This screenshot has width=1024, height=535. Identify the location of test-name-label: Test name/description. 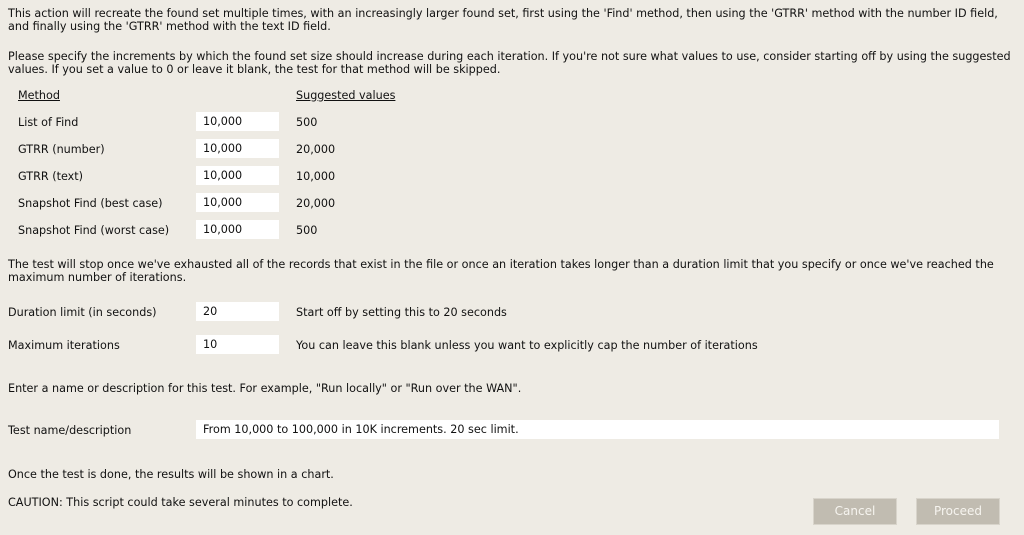
(70, 430).